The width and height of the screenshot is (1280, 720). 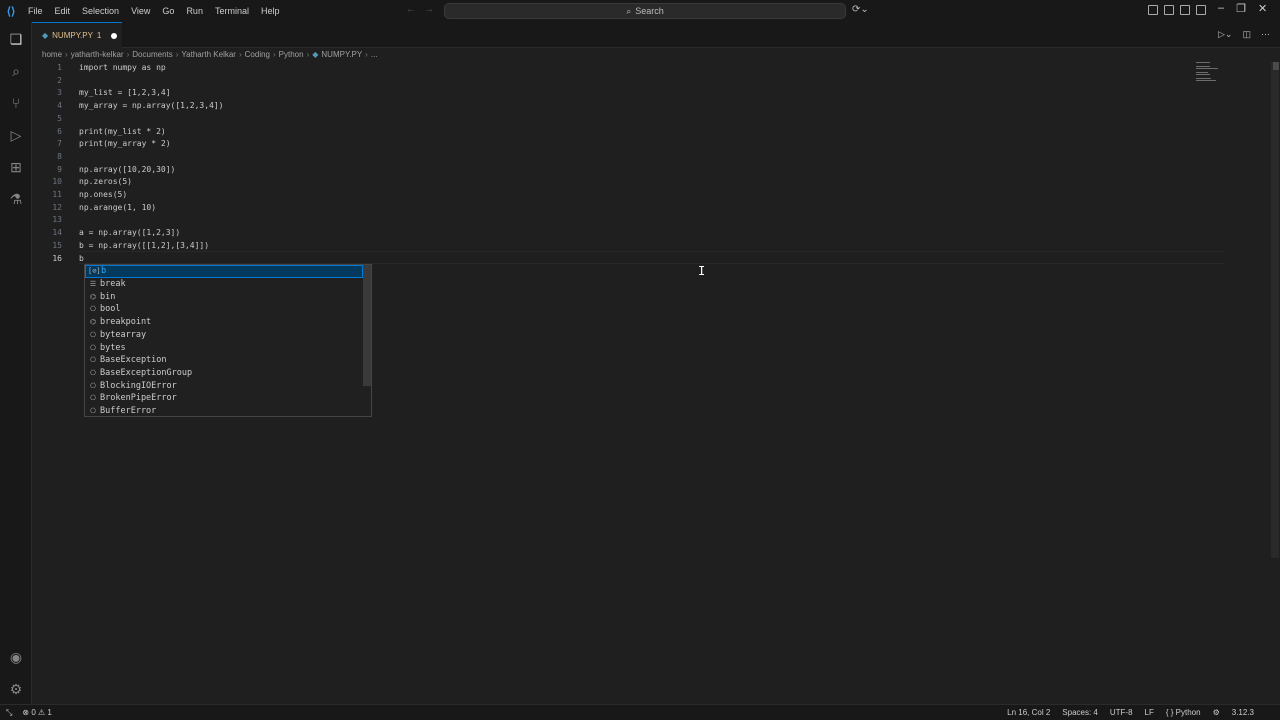 I want to click on code-line: my_array = np.array([1,2,3,4]), so click(x=151, y=106).